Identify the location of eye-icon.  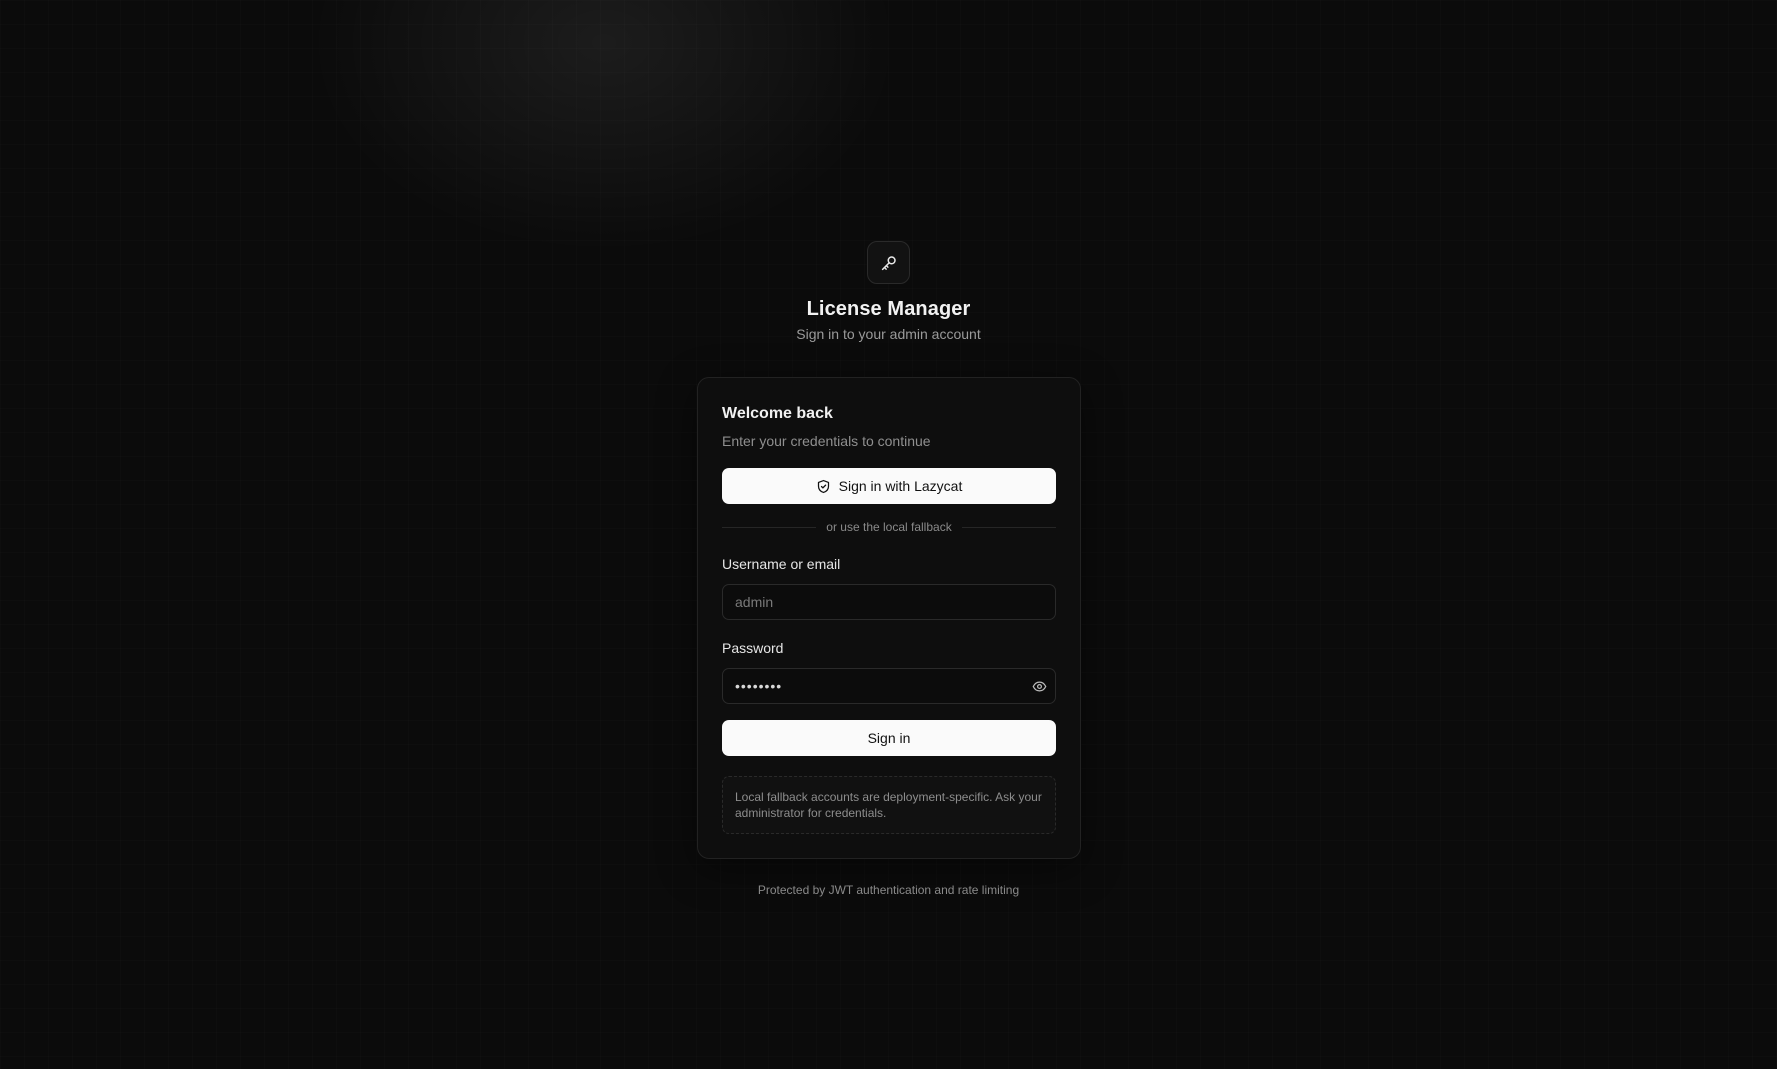
(1039, 686).